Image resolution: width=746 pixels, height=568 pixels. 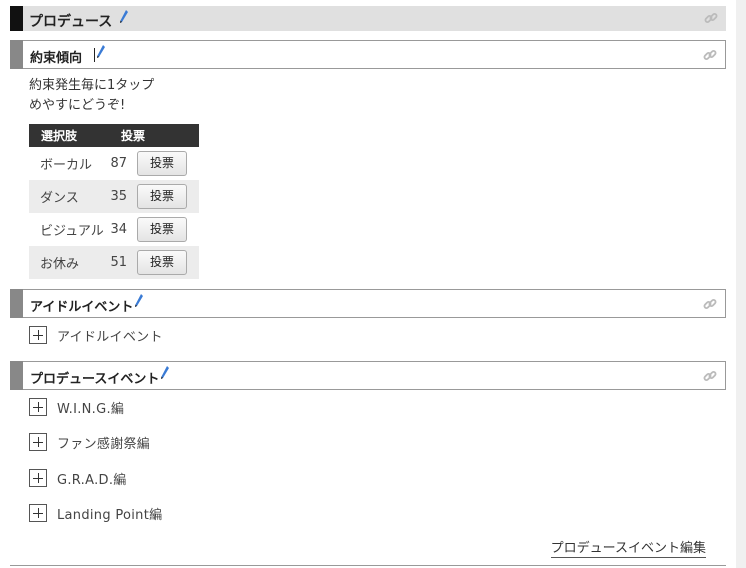 What do you see at coordinates (56, 58) in the screenshot?
I see `section-title: 約束傾向` at bounding box center [56, 58].